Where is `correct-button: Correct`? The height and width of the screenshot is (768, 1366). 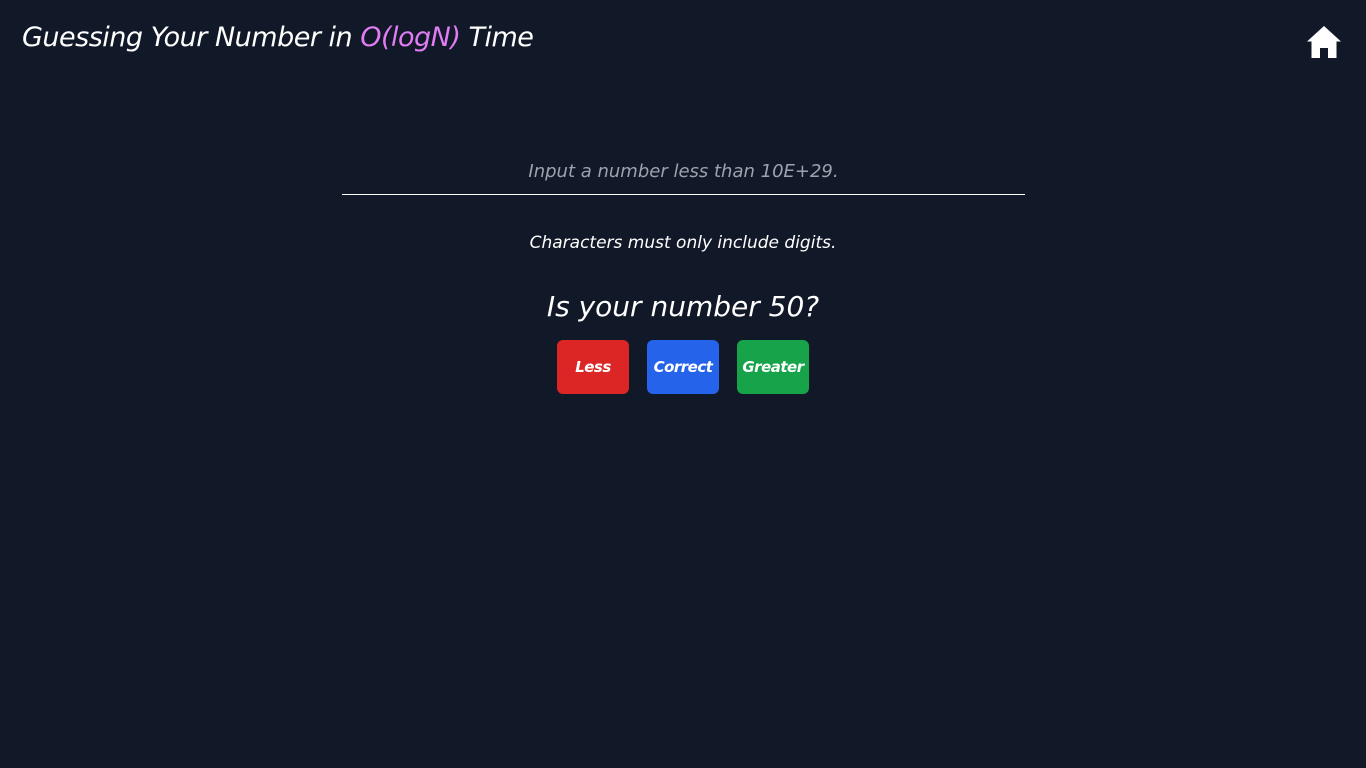 correct-button: Correct is located at coordinates (683, 367).